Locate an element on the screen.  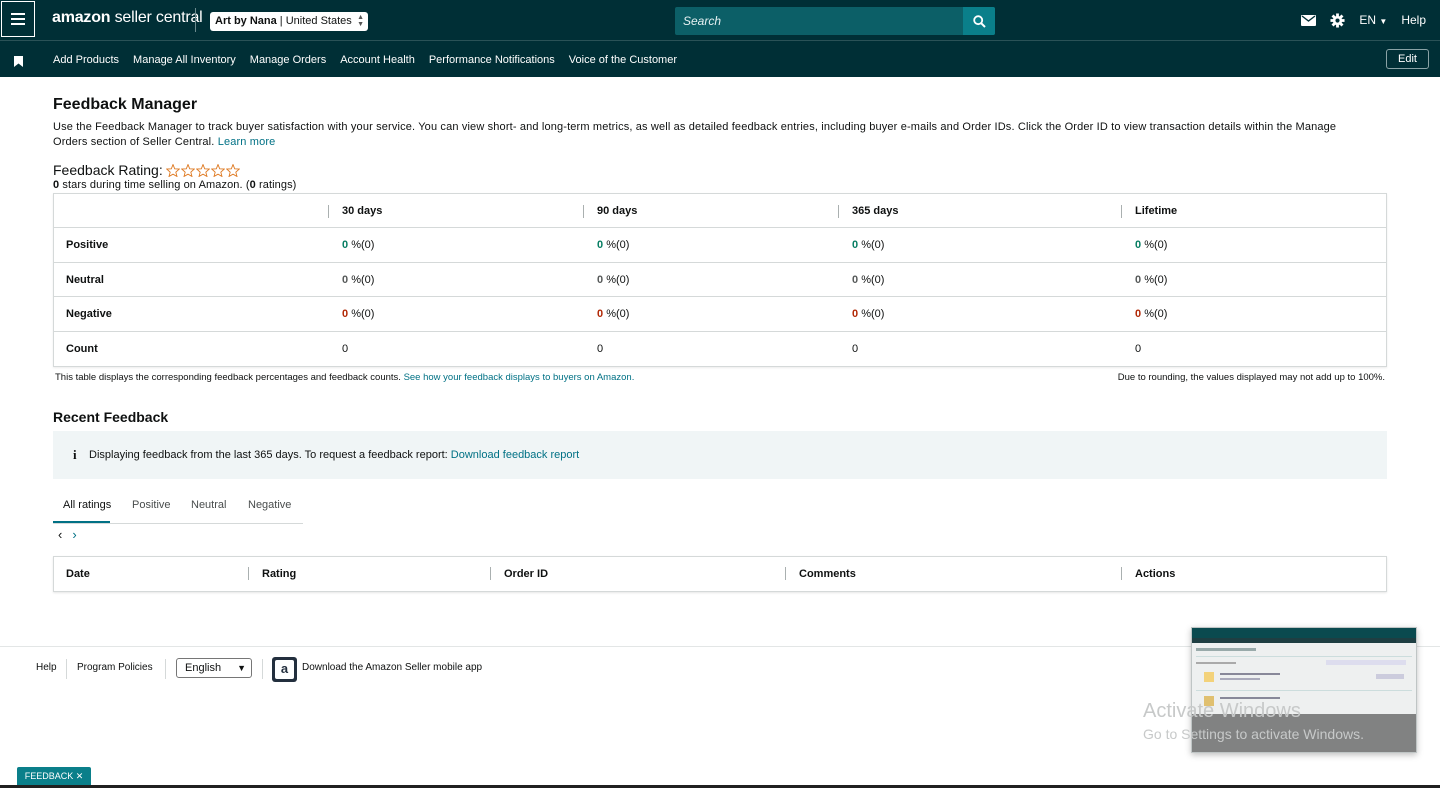
bookmark-icon is located at coordinates (18, 63).